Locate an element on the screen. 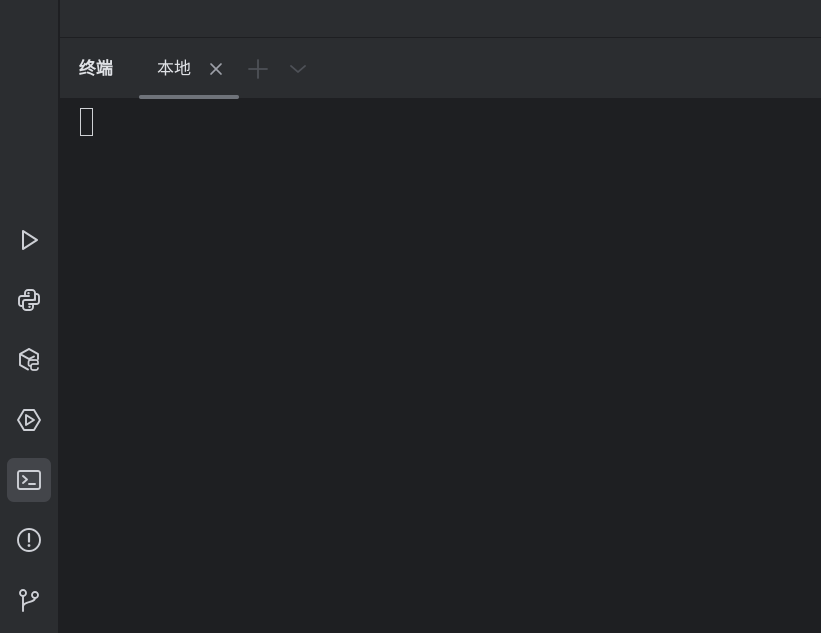 Image resolution: width=821 pixels, height=633 pixels. git-icon is located at coordinates (29, 600).